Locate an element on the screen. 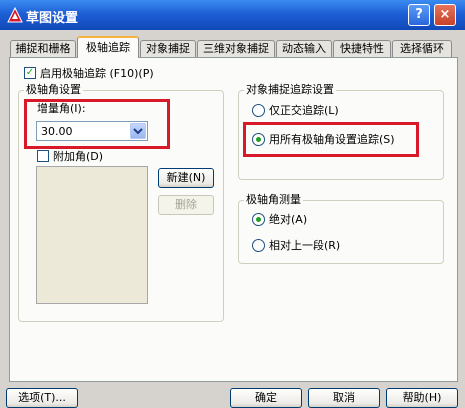 The width and height of the screenshot is (465, 408). tab-dynamic-input: 动态输入 is located at coordinates (304, 48).